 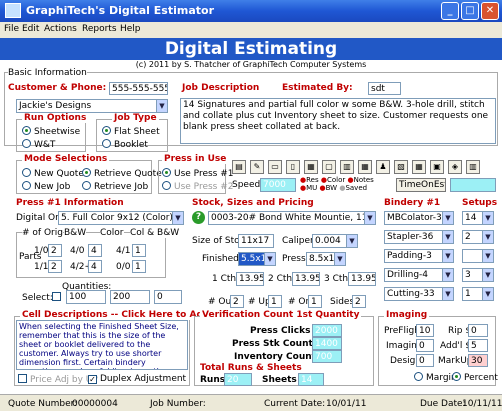 What do you see at coordinates (198, 217) in the screenshot?
I see `help-icon: ?` at bounding box center [198, 217].